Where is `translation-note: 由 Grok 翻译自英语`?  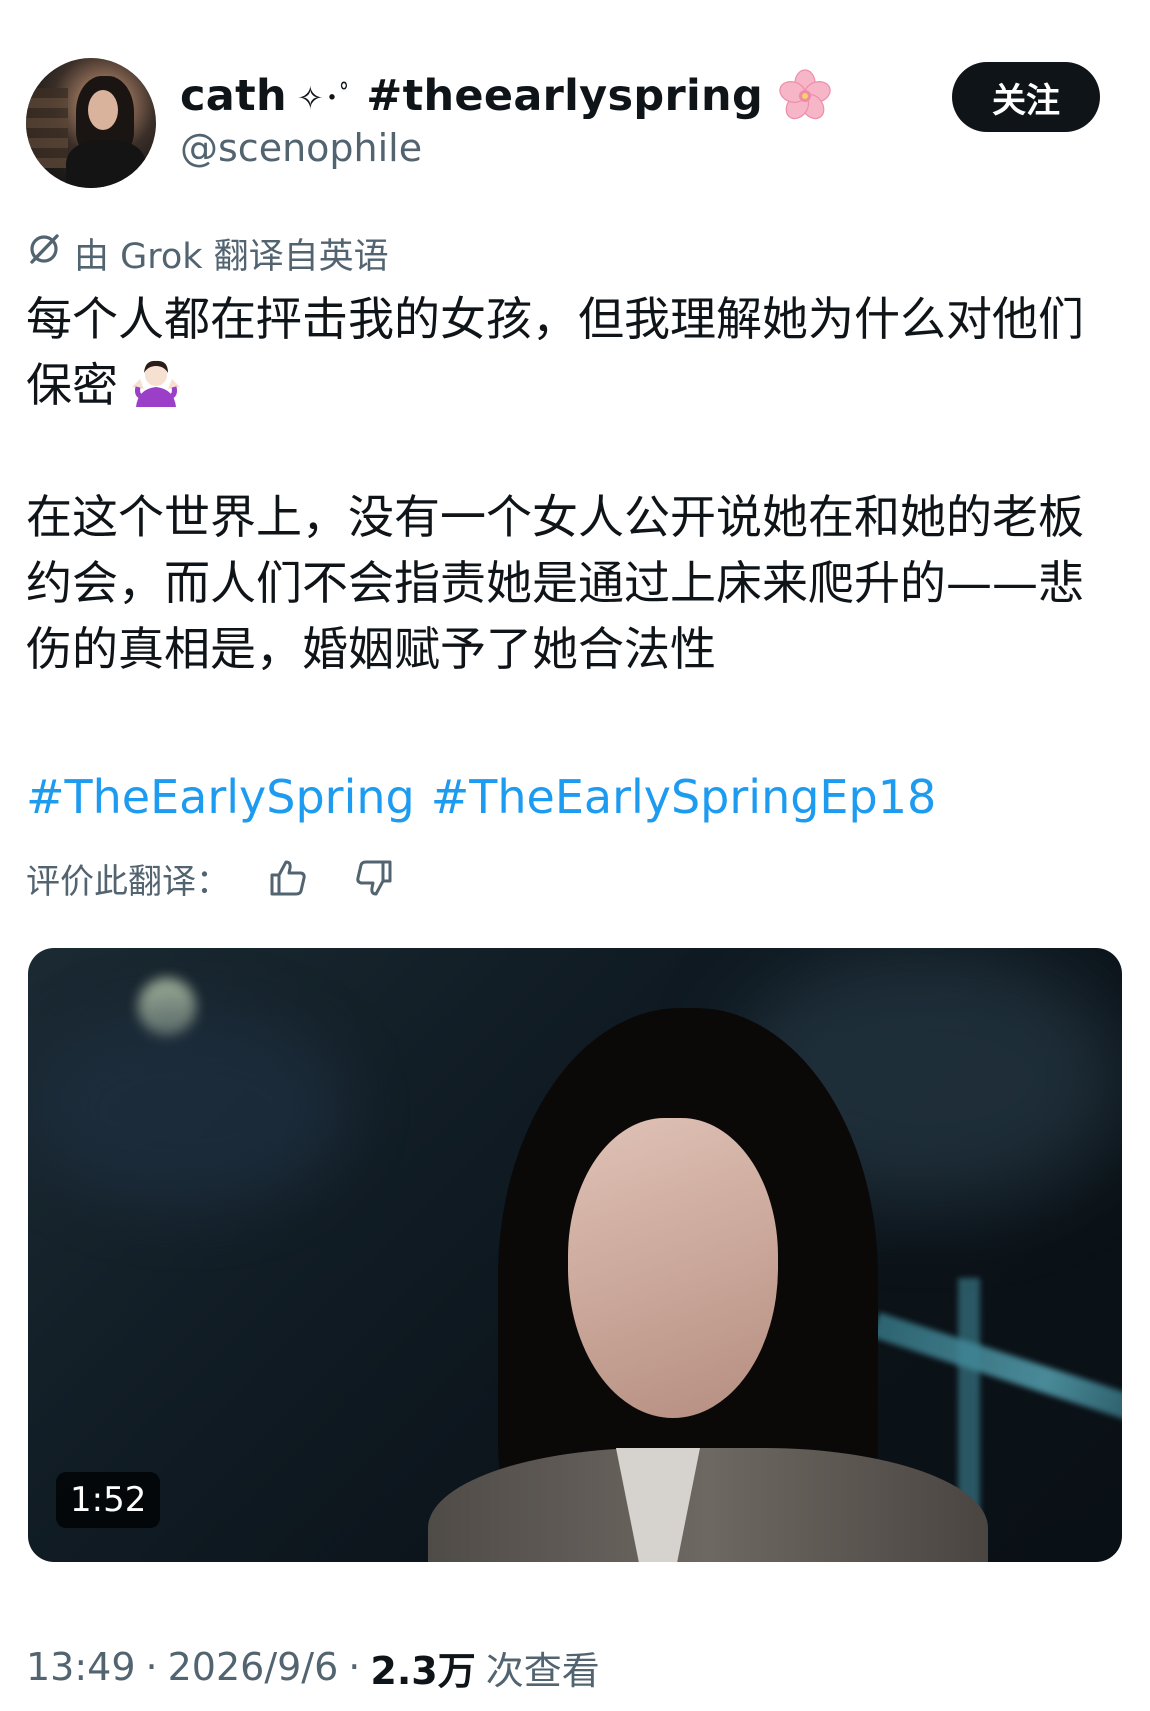
translation-note: 由 Grok 翻译自英语 is located at coordinates (207, 253).